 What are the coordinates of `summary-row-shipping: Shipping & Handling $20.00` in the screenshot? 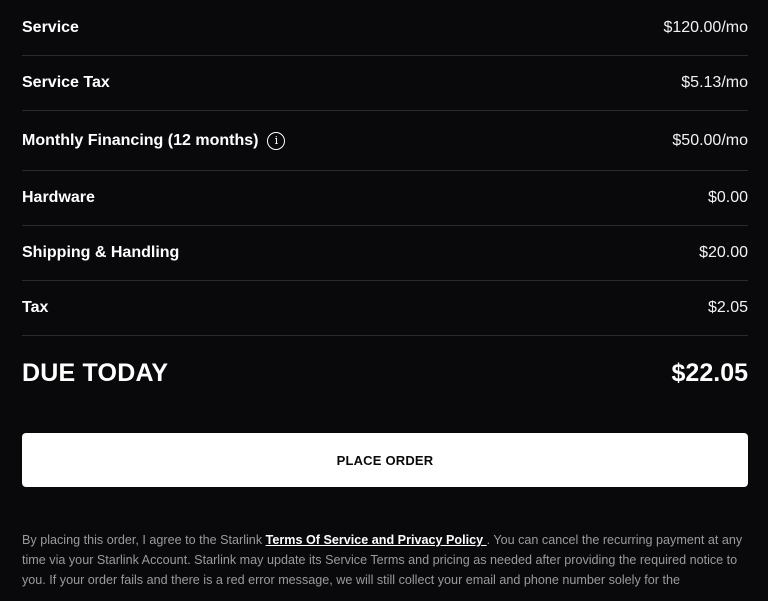 It's located at (385, 253).